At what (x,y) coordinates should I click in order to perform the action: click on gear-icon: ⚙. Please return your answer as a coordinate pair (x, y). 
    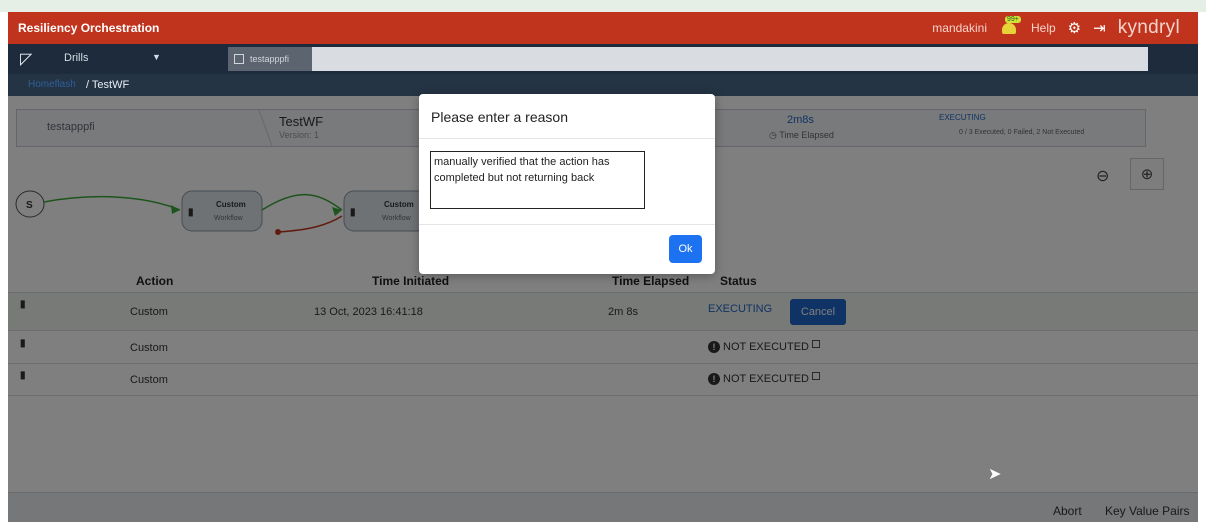
    Looking at the image, I should click on (1074, 28).